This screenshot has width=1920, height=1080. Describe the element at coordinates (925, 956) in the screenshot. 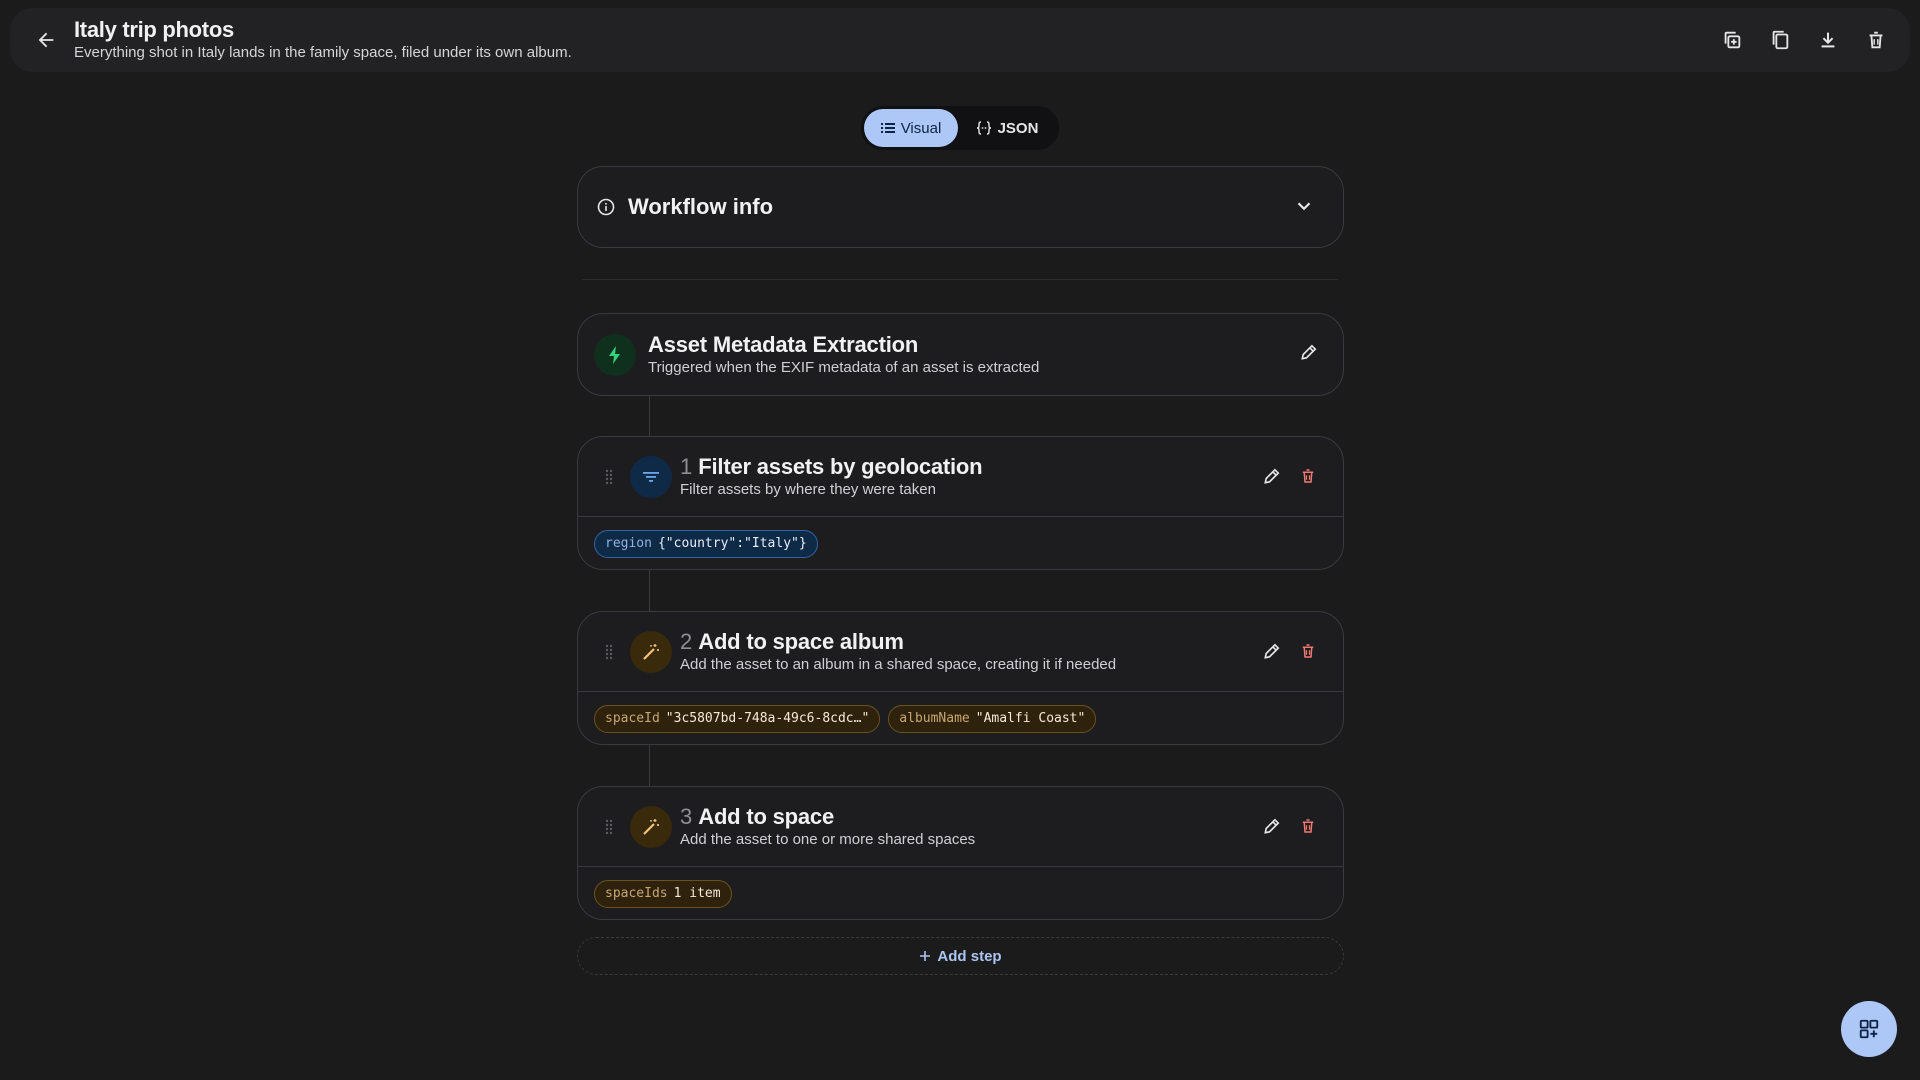

I see `plus-icon` at that location.